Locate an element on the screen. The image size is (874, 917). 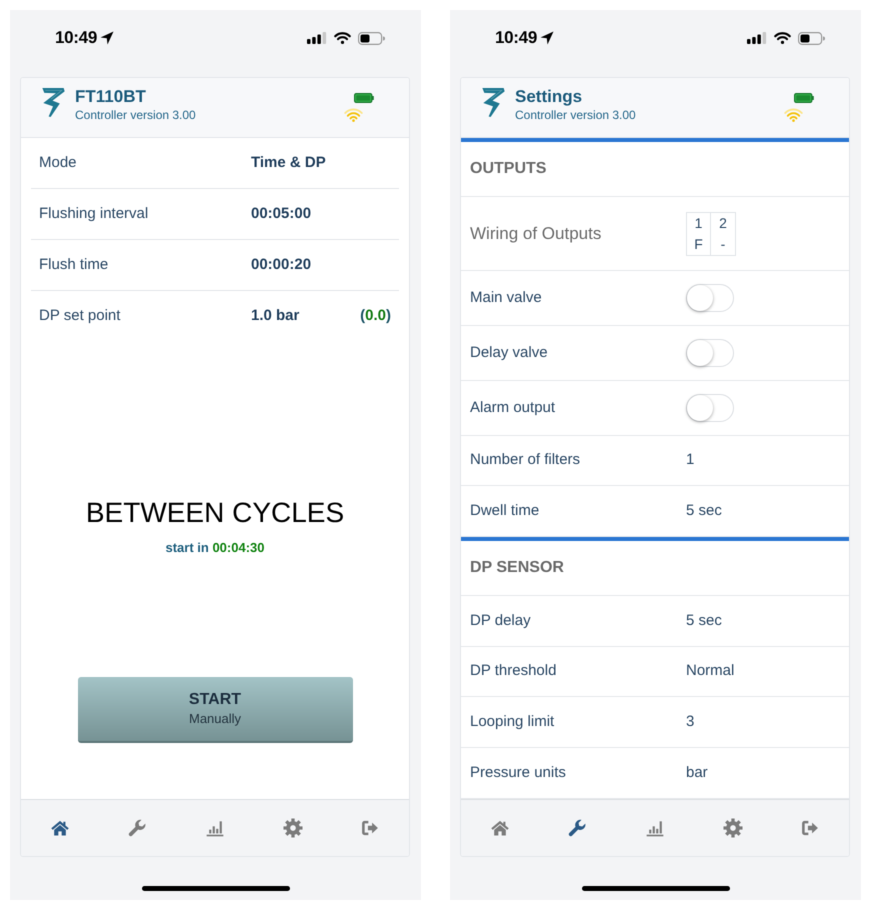
row-label: Looping limit is located at coordinates (513, 722).